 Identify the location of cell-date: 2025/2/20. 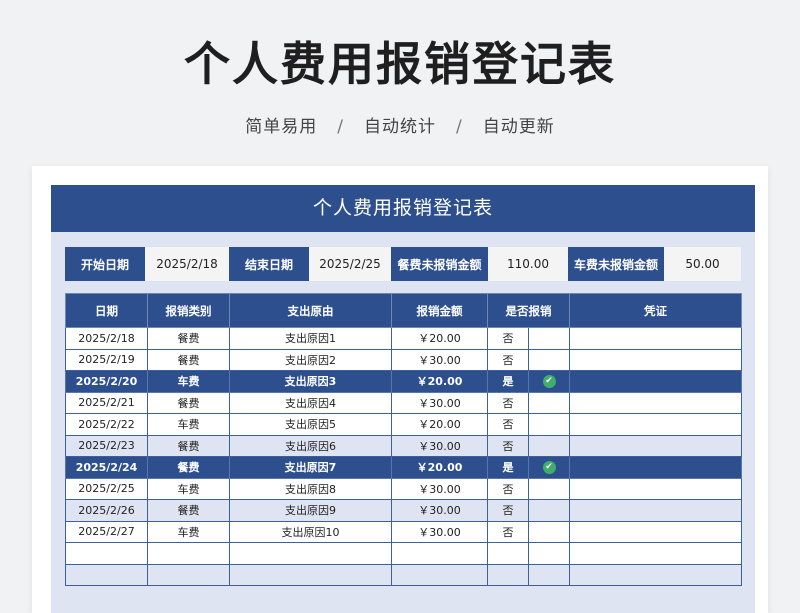
(106, 381).